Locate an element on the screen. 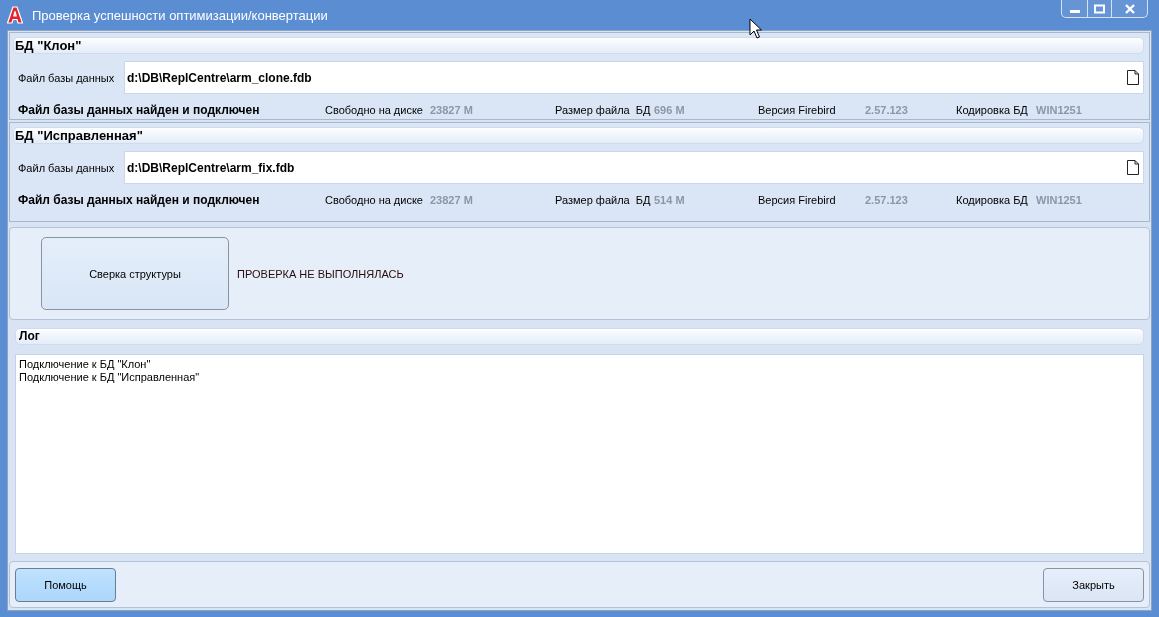 Image resolution: width=1159 pixels, height=617 pixels. section-title: Лог is located at coordinates (29, 336).